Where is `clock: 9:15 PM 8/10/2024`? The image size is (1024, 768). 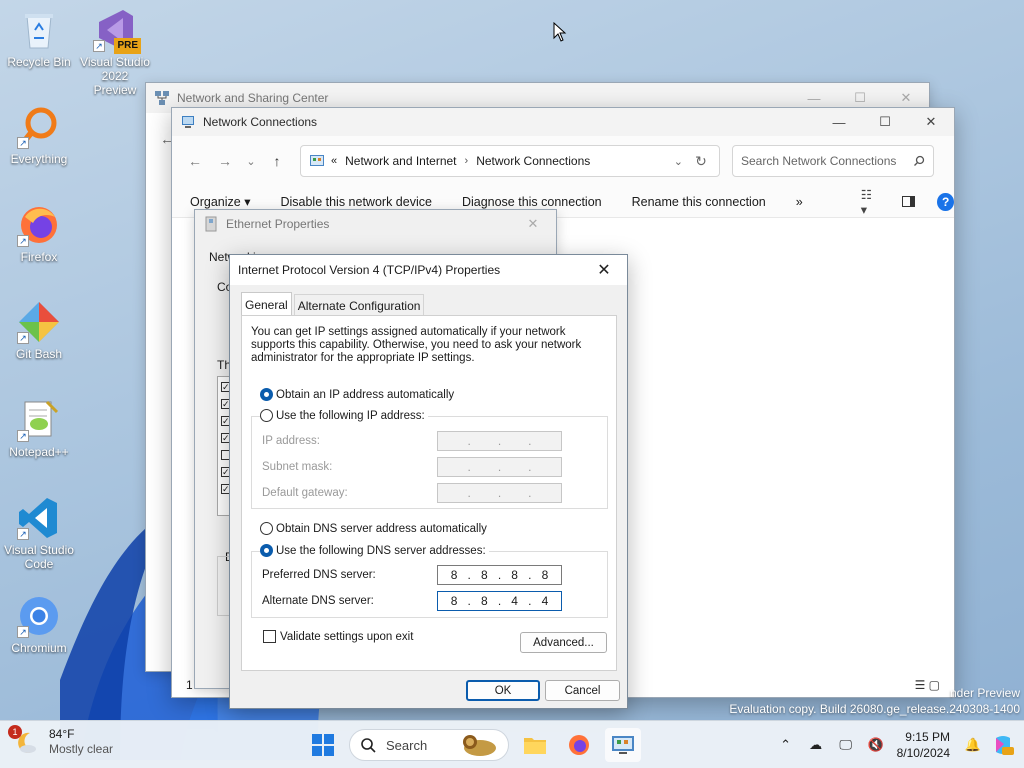
clock: 9:15 PM 8/10/2024 is located at coordinates (924, 745).